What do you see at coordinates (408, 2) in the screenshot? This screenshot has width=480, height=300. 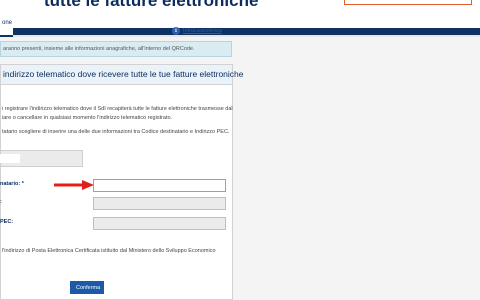 I see `header-user-box` at bounding box center [408, 2].